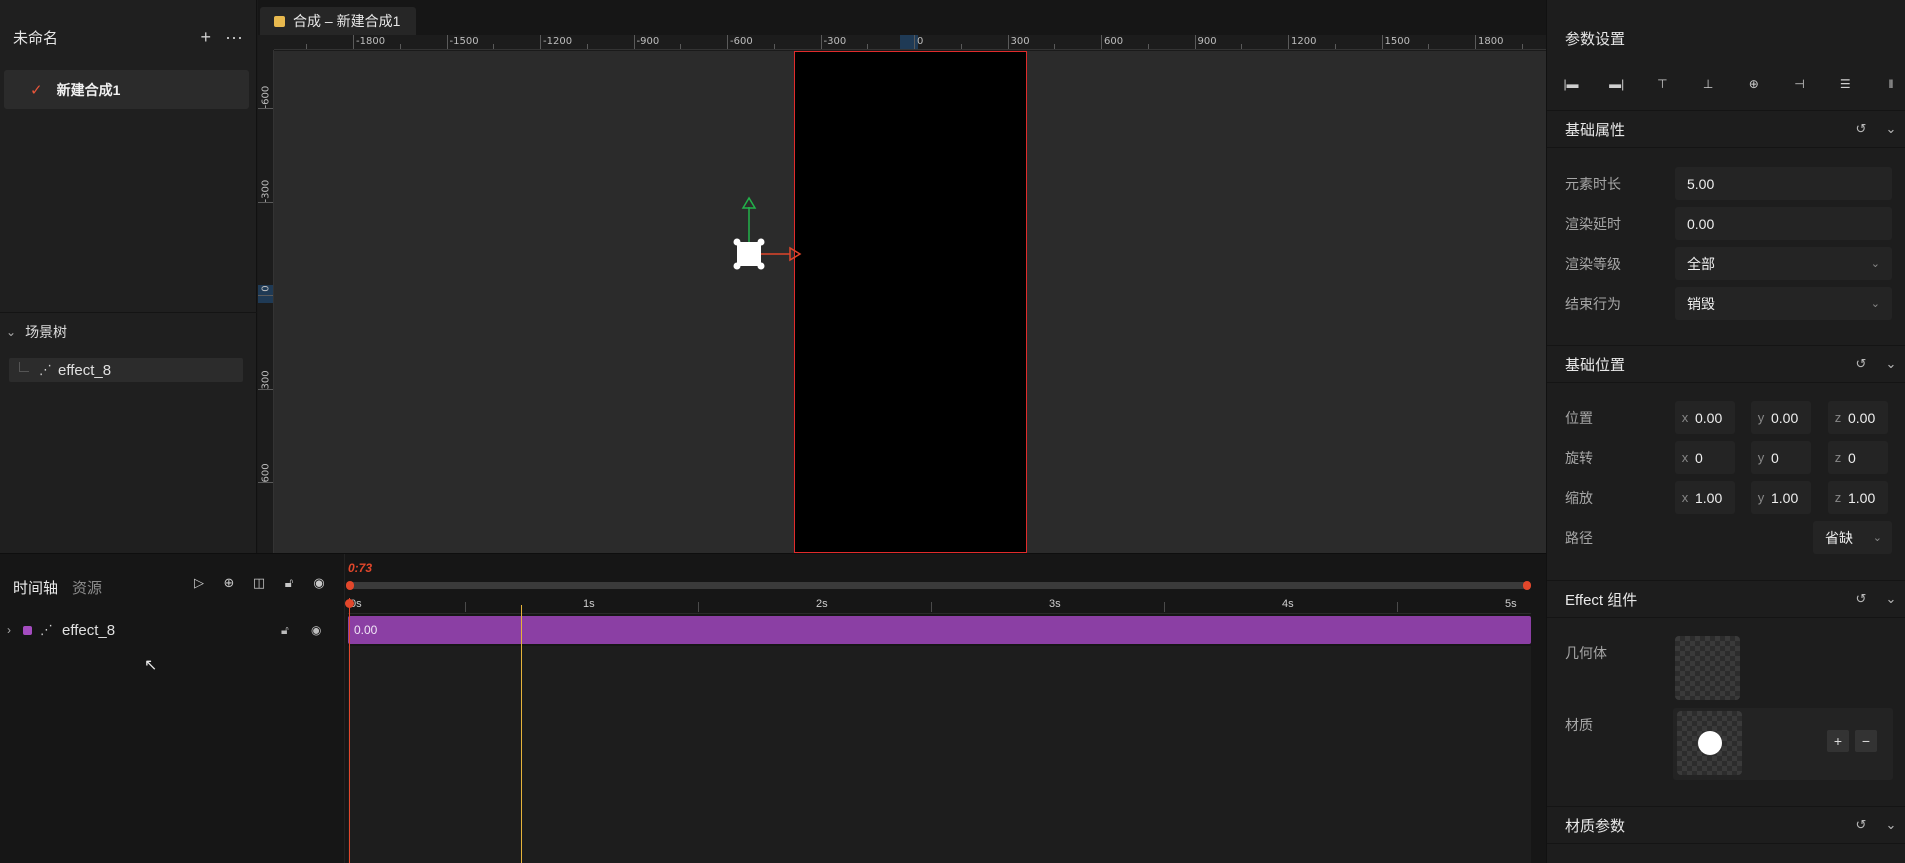 The image size is (1905, 863). I want to click on ruler-label: -600, so click(266, 97).